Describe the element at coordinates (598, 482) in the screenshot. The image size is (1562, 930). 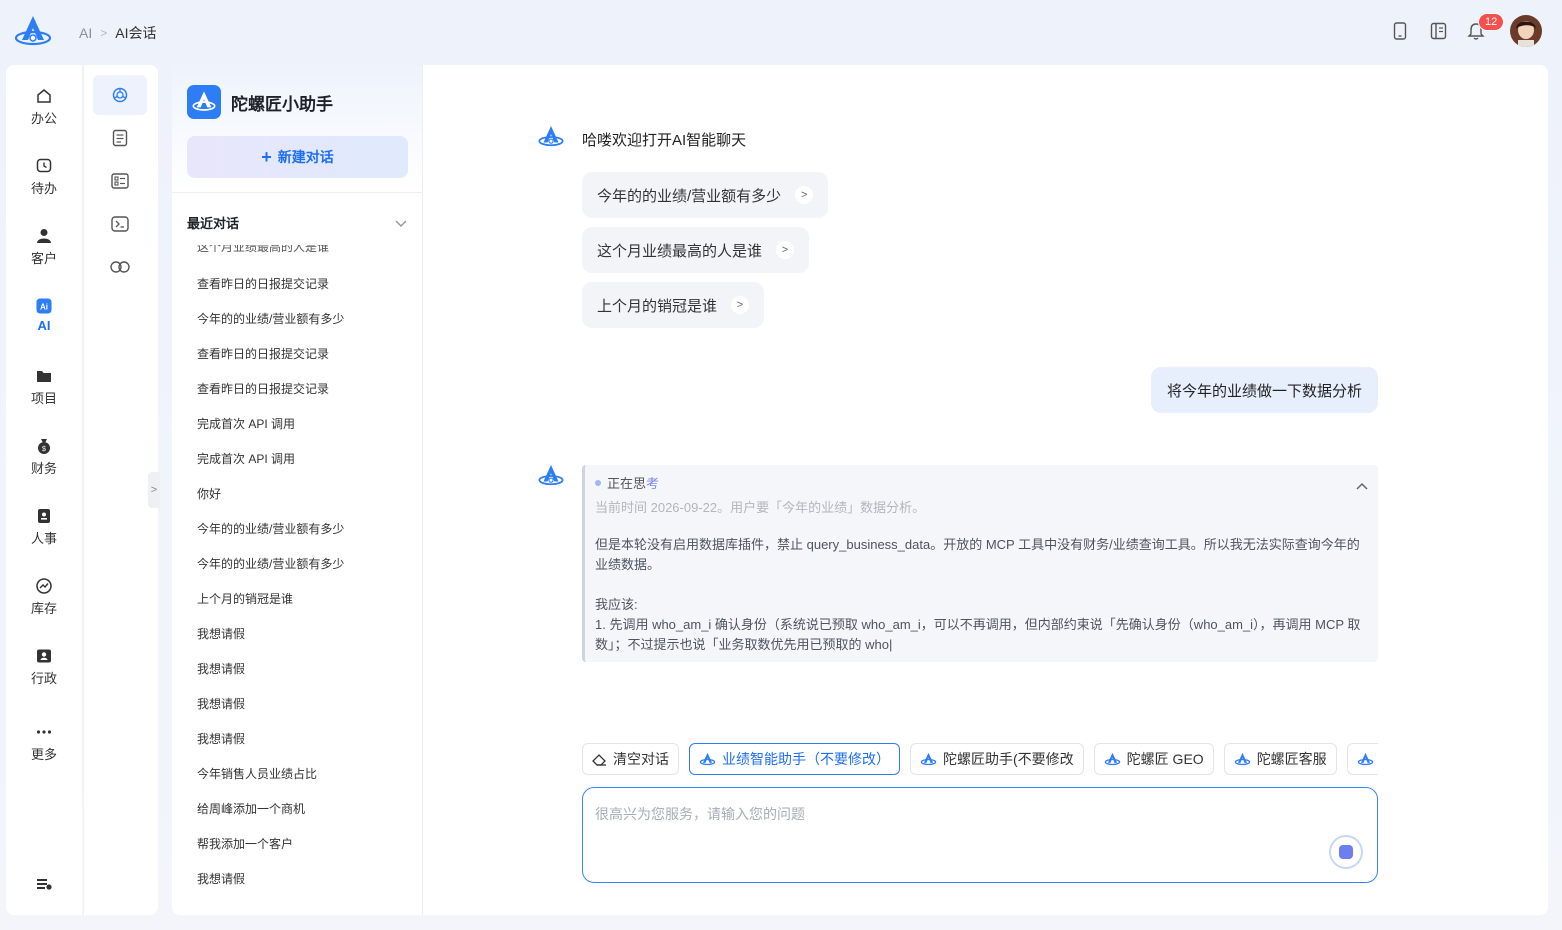
I see `status-dot-icon` at that location.